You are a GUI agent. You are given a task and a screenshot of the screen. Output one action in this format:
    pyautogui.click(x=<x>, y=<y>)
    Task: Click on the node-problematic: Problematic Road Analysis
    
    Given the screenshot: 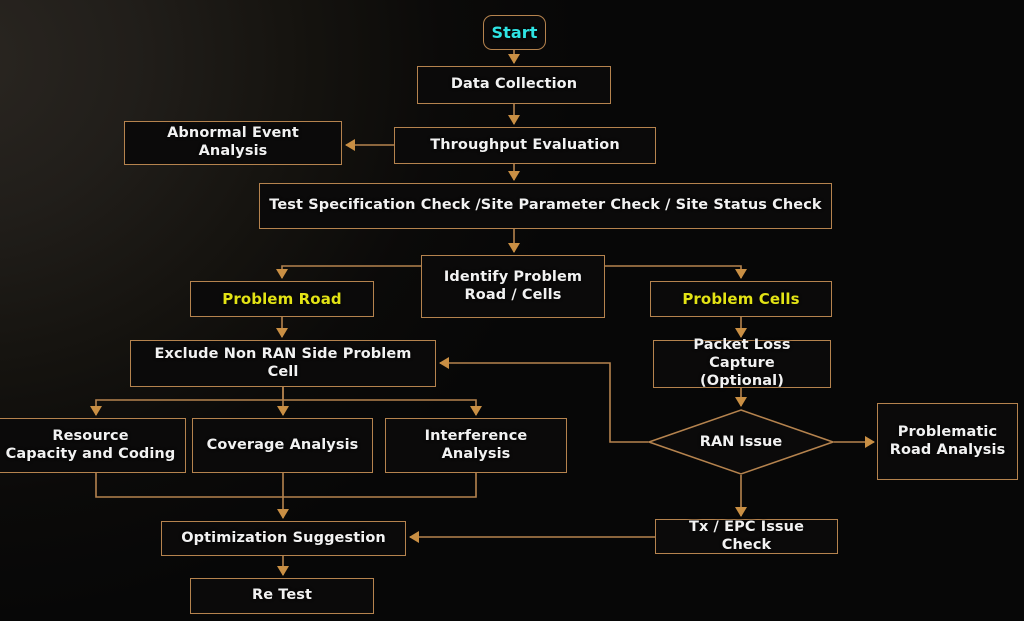 What is the action you would take?
    pyautogui.click(x=947, y=441)
    